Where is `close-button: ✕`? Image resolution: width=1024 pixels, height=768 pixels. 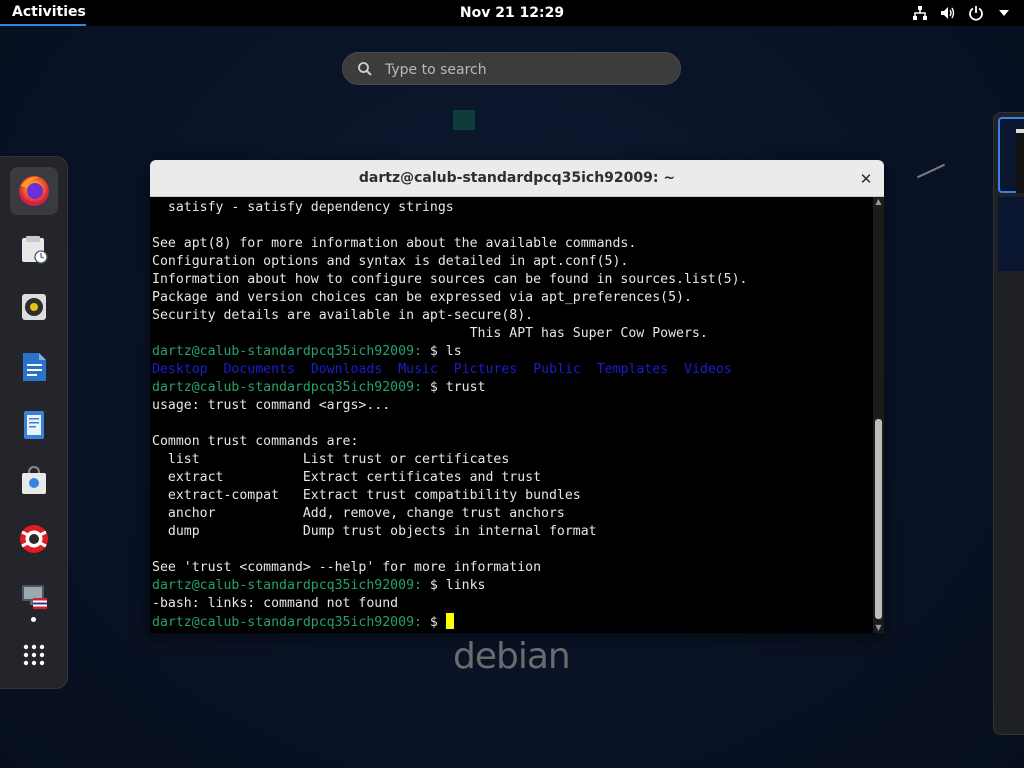
close-button: ✕ is located at coordinates (866, 179).